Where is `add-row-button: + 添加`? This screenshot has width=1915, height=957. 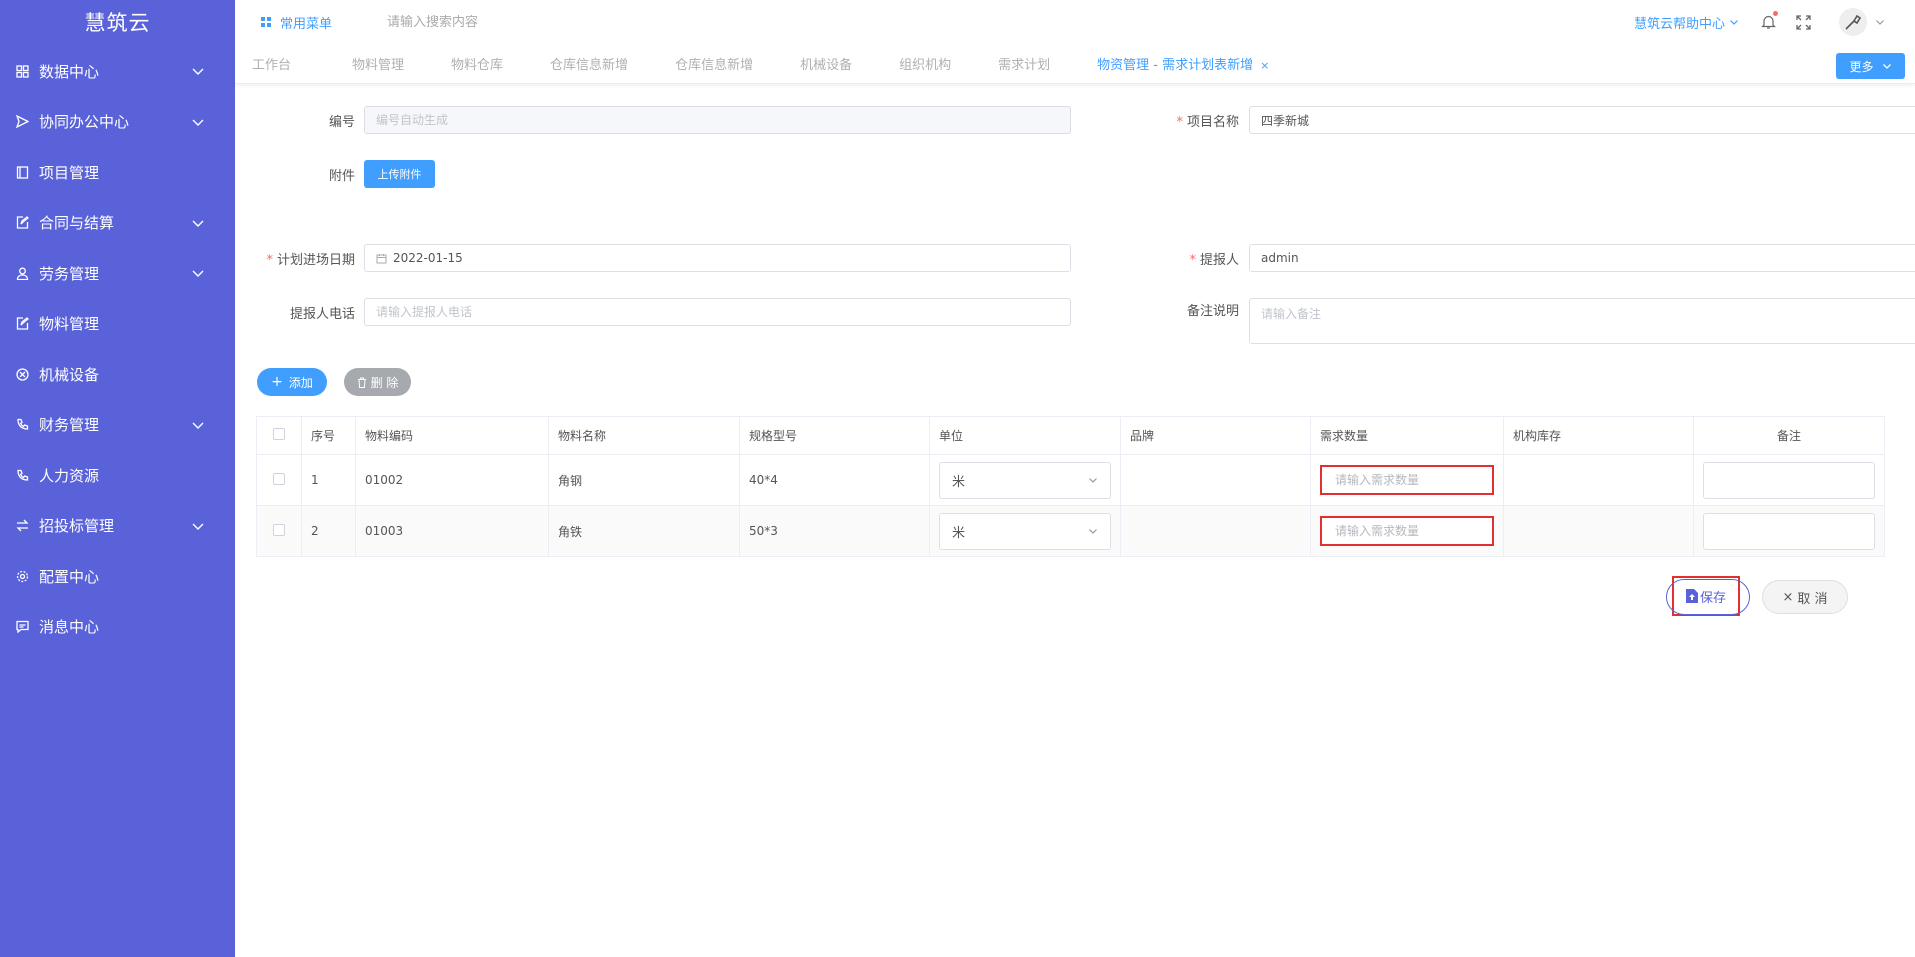 add-row-button: + 添加 is located at coordinates (292, 382).